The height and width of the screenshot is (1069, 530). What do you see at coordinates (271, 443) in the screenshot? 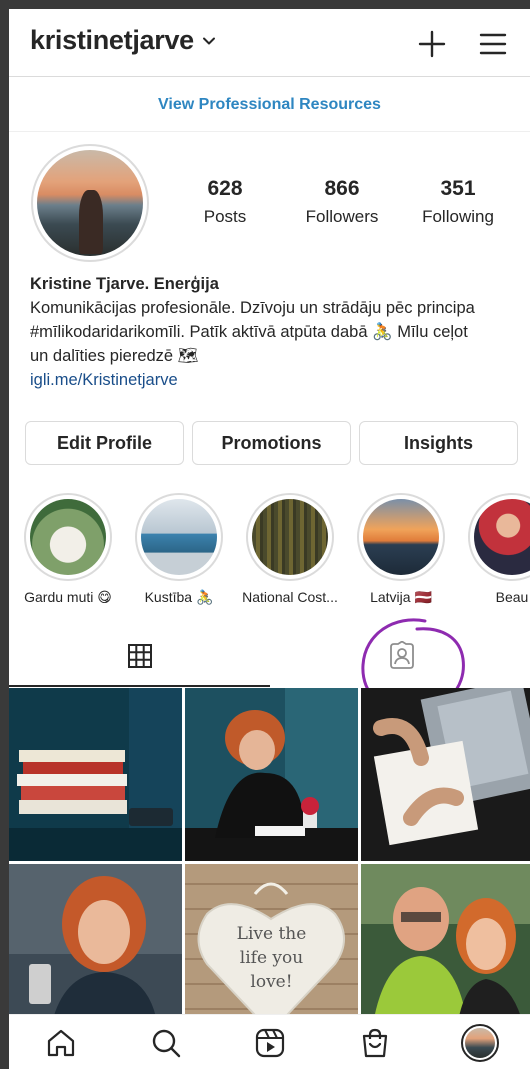
I see `promotions-button: Promotions` at bounding box center [271, 443].